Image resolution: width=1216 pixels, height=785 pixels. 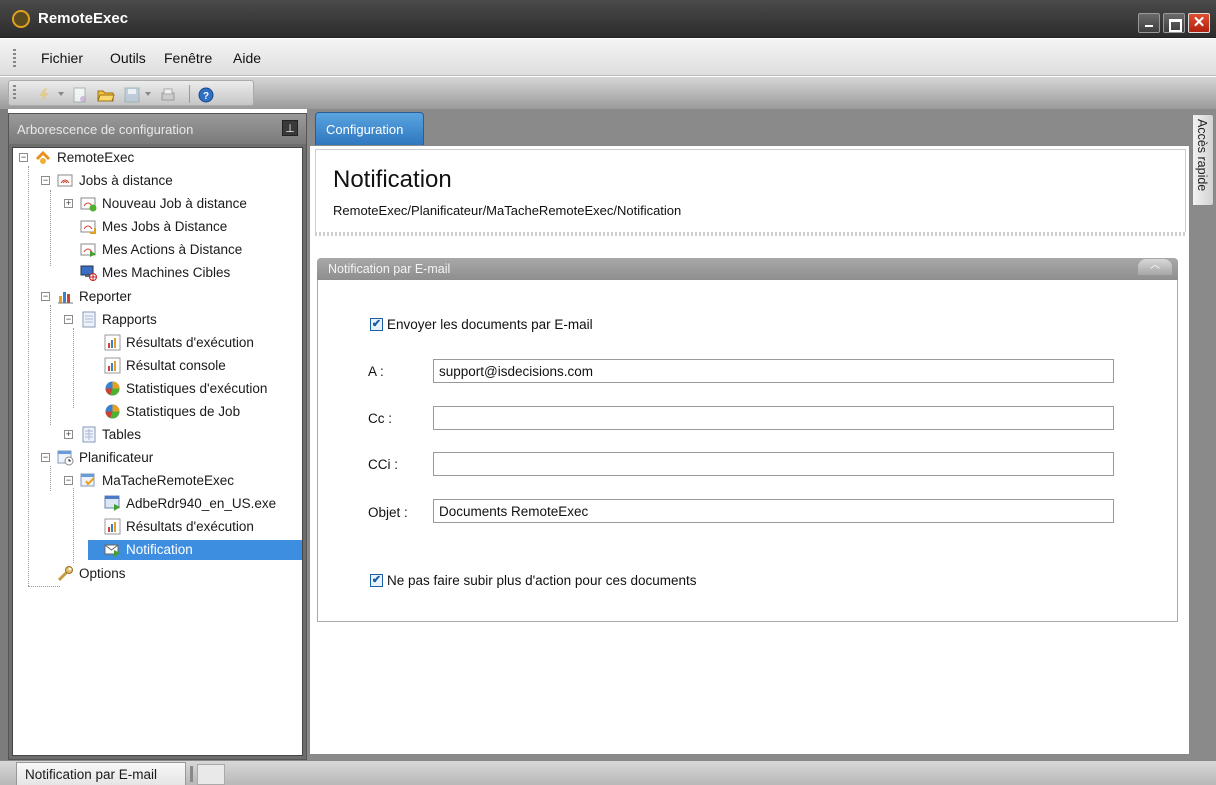 I want to click on print-icon, so click(x=168, y=95).